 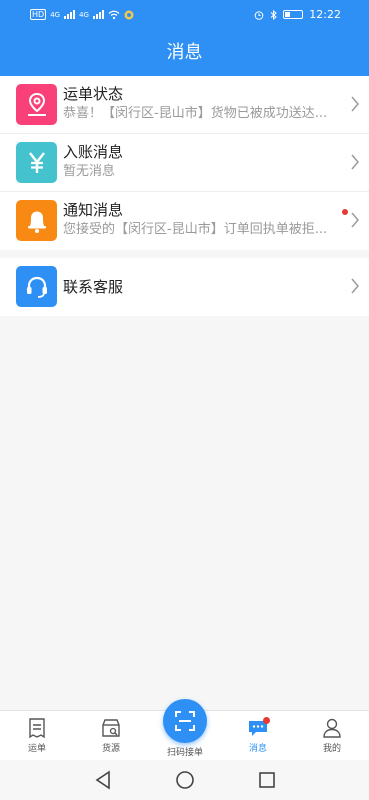 What do you see at coordinates (93, 210) in the screenshot?
I see `message-title: 通知消息` at bounding box center [93, 210].